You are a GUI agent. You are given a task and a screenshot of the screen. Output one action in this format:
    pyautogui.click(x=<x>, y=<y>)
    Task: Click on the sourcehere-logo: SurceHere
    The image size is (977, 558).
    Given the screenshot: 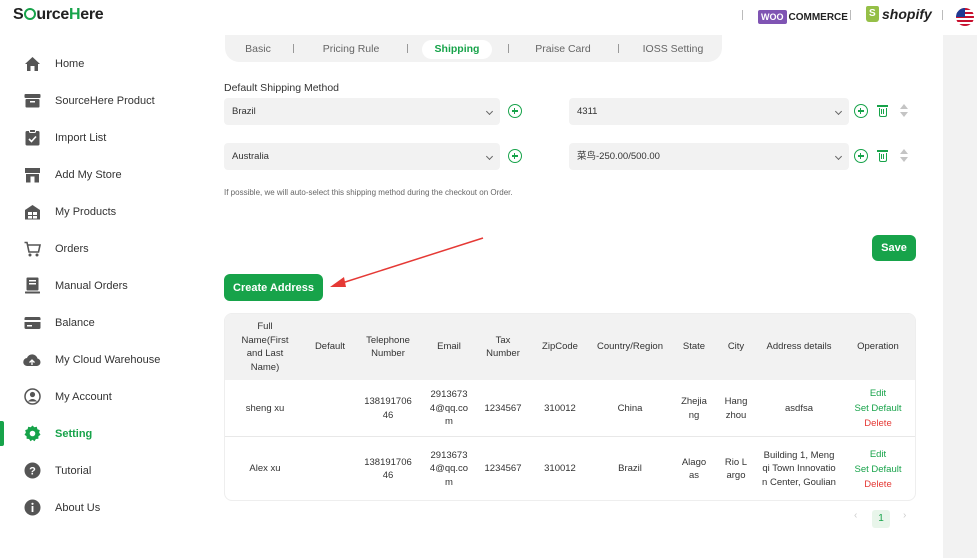 What is the action you would take?
    pyautogui.click(x=58, y=15)
    